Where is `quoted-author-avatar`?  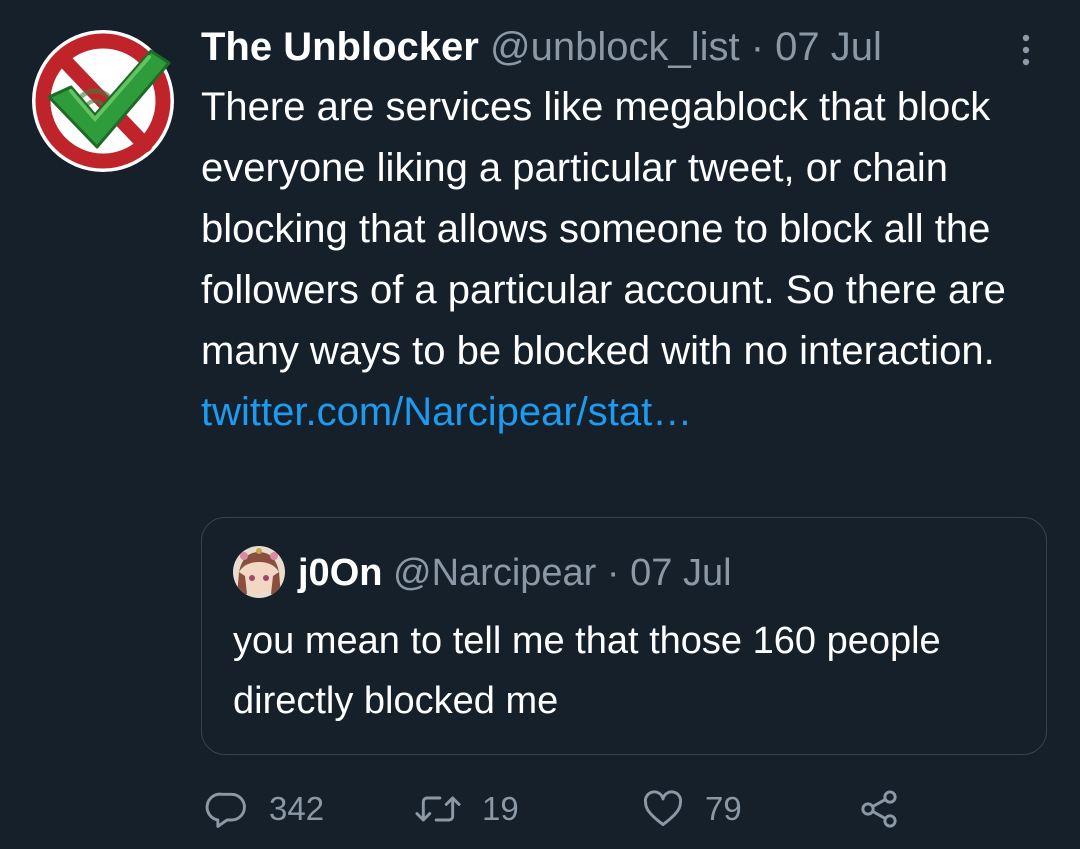 quoted-author-avatar is located at coordinates (259, 572).